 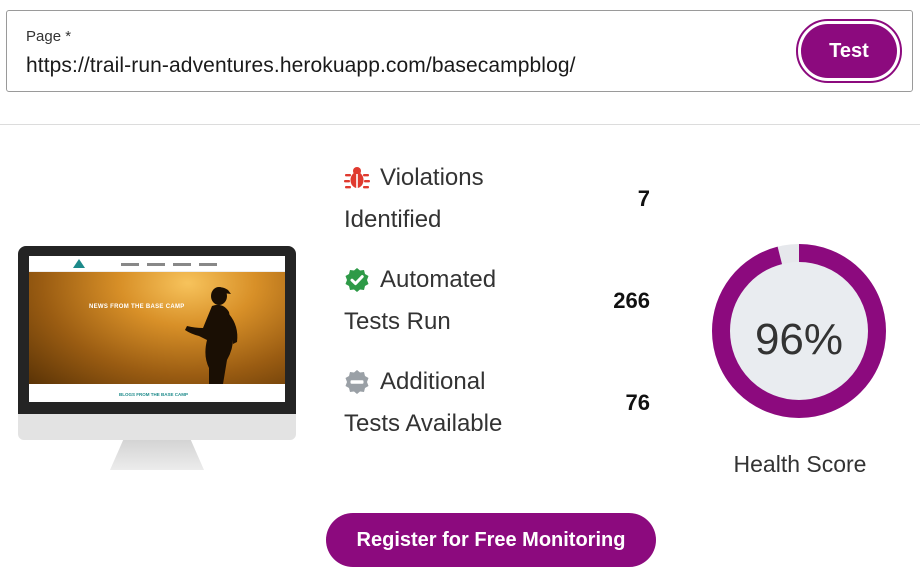 What do you see at coordinates (137, 307) in the screenshot?
I see `preview-hero-text: NEWS FROM THE BASE CAMP` at bounding box center [137, 307].